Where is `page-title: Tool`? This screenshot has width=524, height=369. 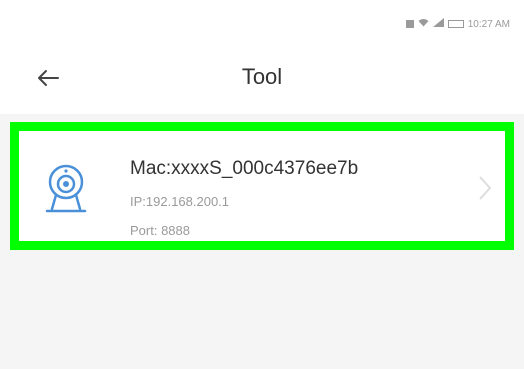
page-title: Tool is located at coordinates (262, 76).